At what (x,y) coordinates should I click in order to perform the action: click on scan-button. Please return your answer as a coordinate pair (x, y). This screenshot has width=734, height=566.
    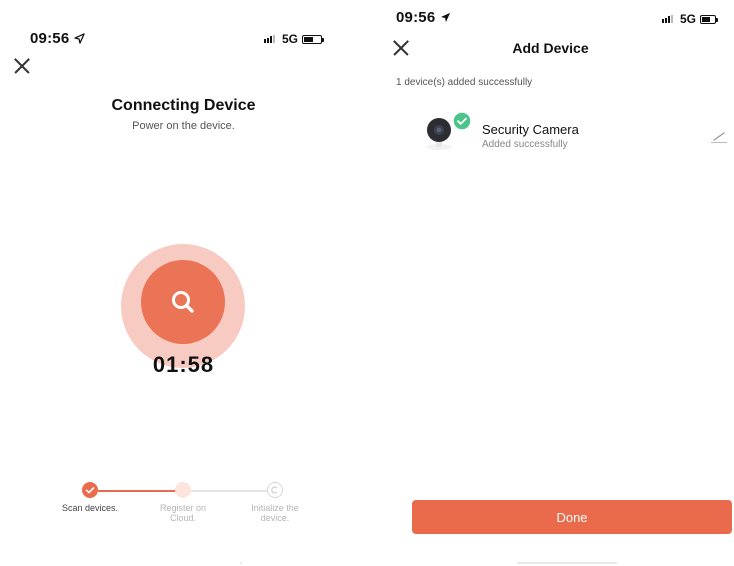
    Looking at the image, I should click on (183, 302).